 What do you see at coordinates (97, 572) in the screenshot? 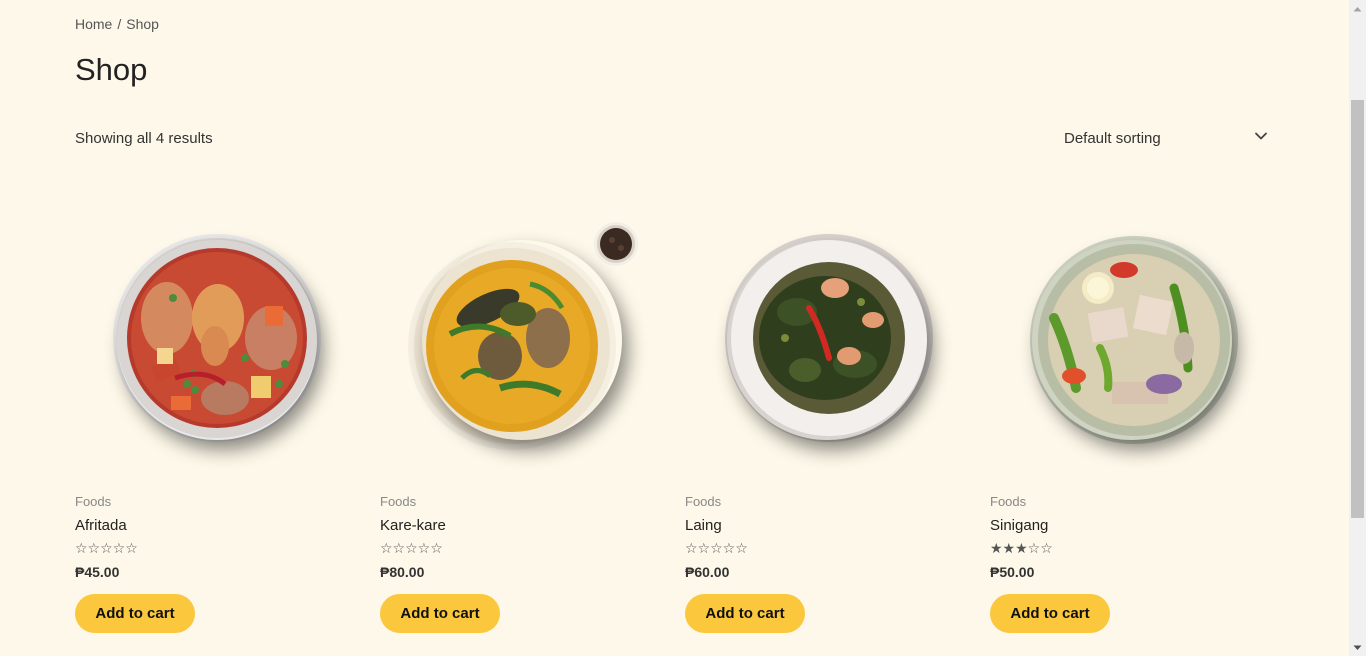
I see `product-price: ₱45.00` at bounding box center [97, 572].